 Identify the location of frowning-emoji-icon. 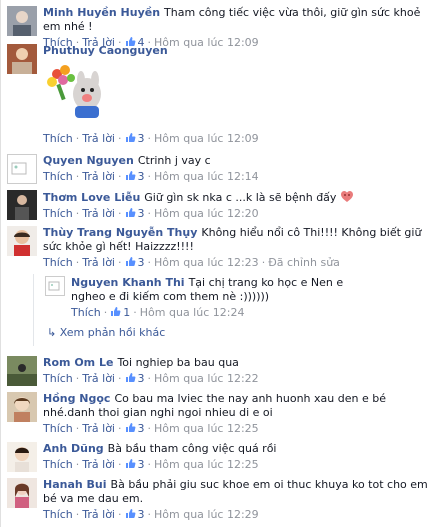
(346, 196).